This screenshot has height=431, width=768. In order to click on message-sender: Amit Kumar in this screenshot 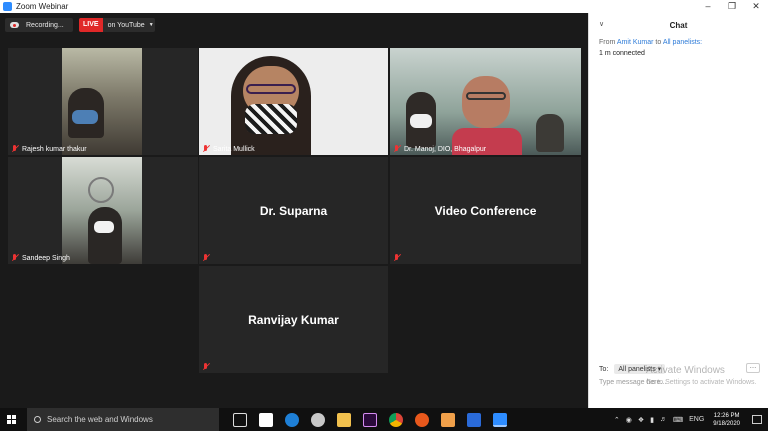, I will do `click(635, 42)`.